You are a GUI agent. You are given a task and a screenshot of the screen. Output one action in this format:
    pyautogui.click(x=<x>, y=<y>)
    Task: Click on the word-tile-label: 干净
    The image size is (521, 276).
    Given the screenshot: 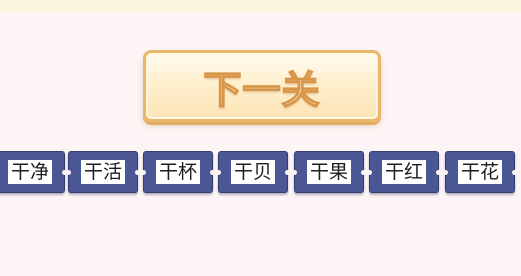 What is the action you would take?
    pyautogui.click(x=29, y=172)
    